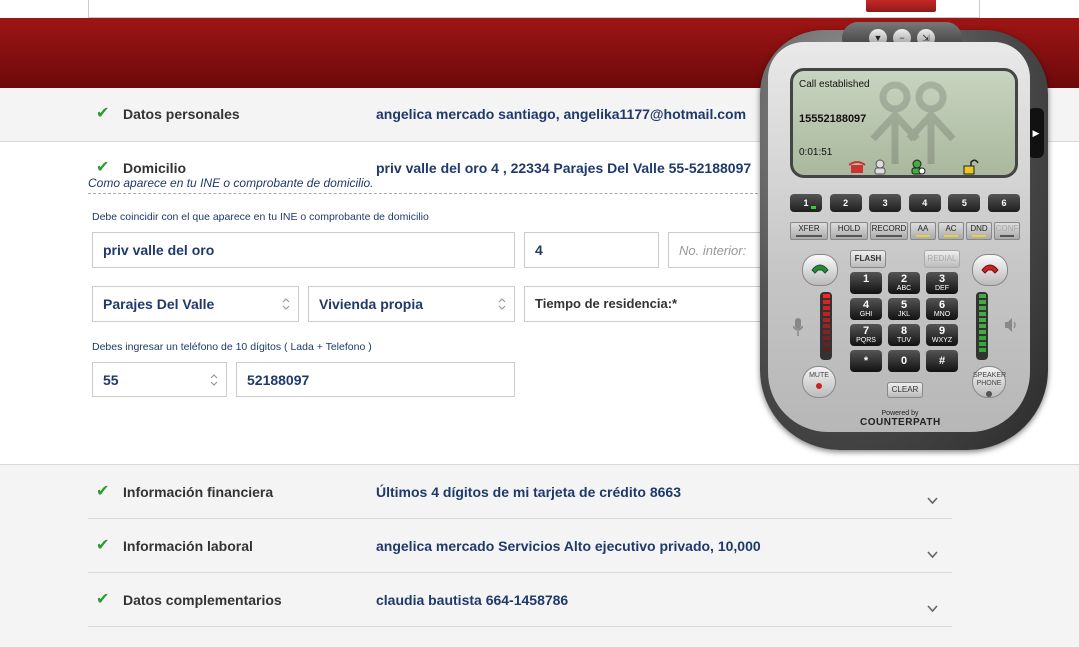  I want to click on phone-number-input: 52188097, so click(375, 379).